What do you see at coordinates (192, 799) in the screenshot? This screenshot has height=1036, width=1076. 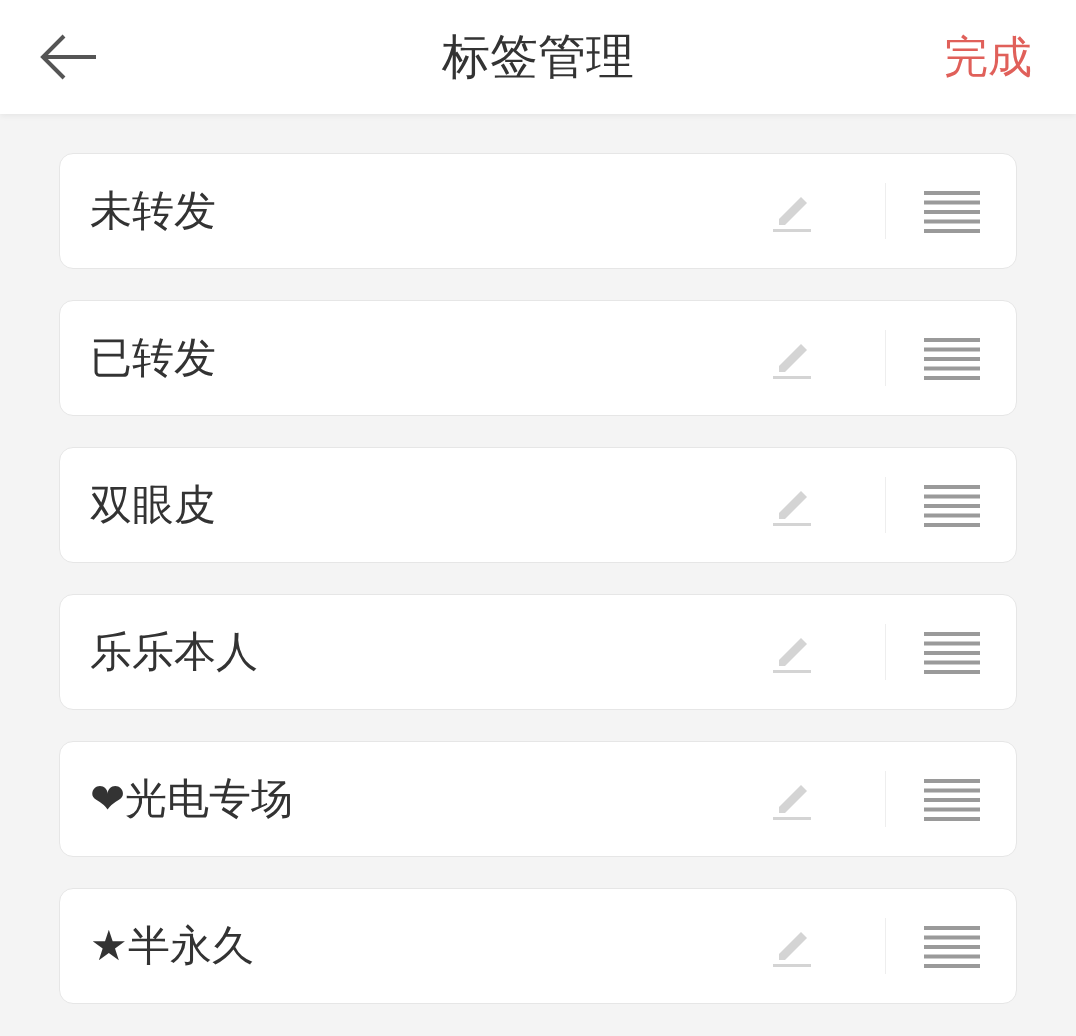 I see `tag-label: ❤光电专场` at bounding box center [192, 799].